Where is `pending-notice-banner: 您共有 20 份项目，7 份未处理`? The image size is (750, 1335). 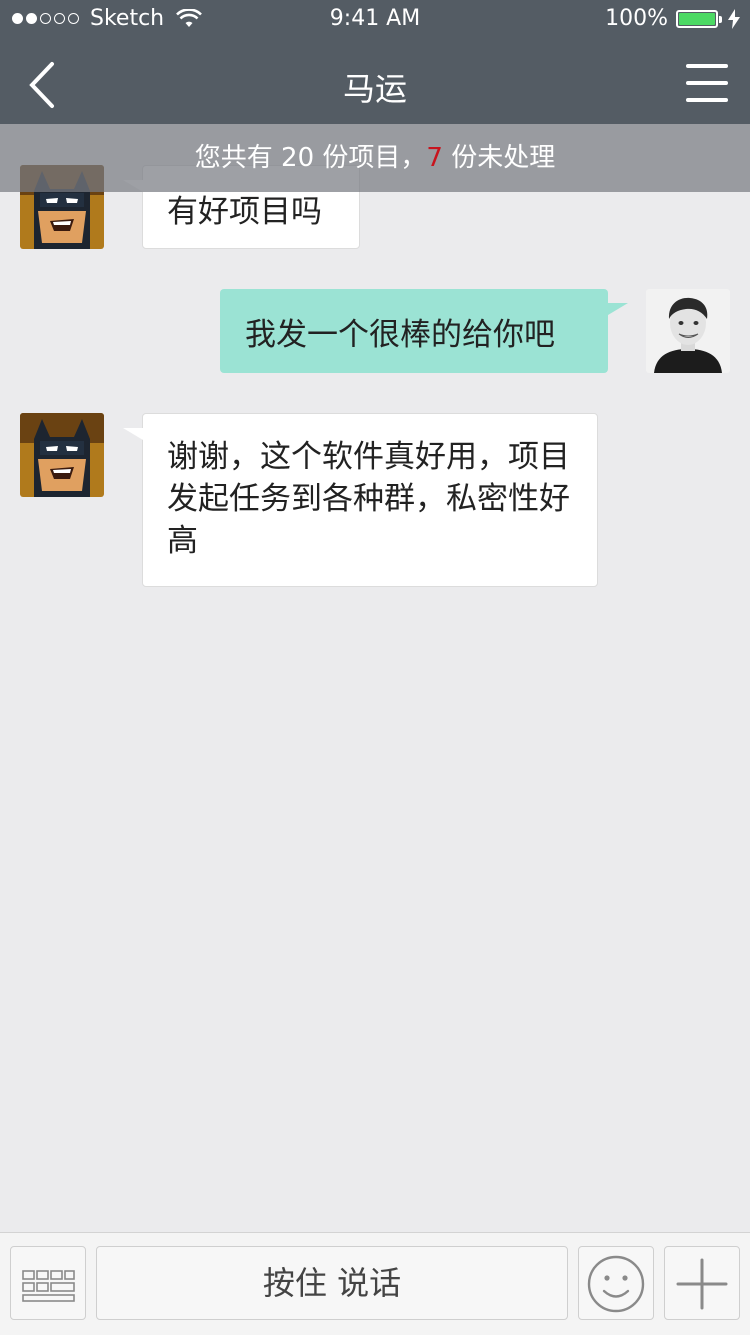
pending-notice-banner: 您共有 20 份项目，7 份未处理 is located at coordinates (375, 158).